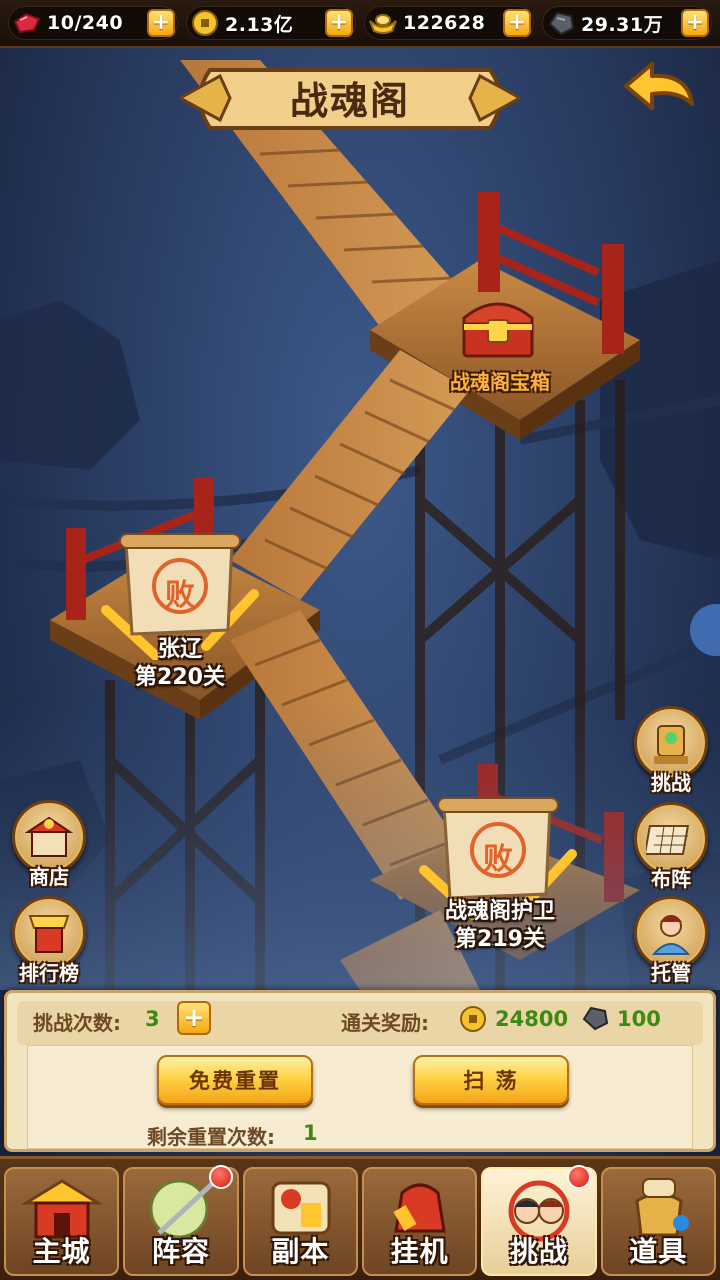  Describe the element at coordinates (383, 23) in the screenshot. I see `gold-ingot-icon` at that location.